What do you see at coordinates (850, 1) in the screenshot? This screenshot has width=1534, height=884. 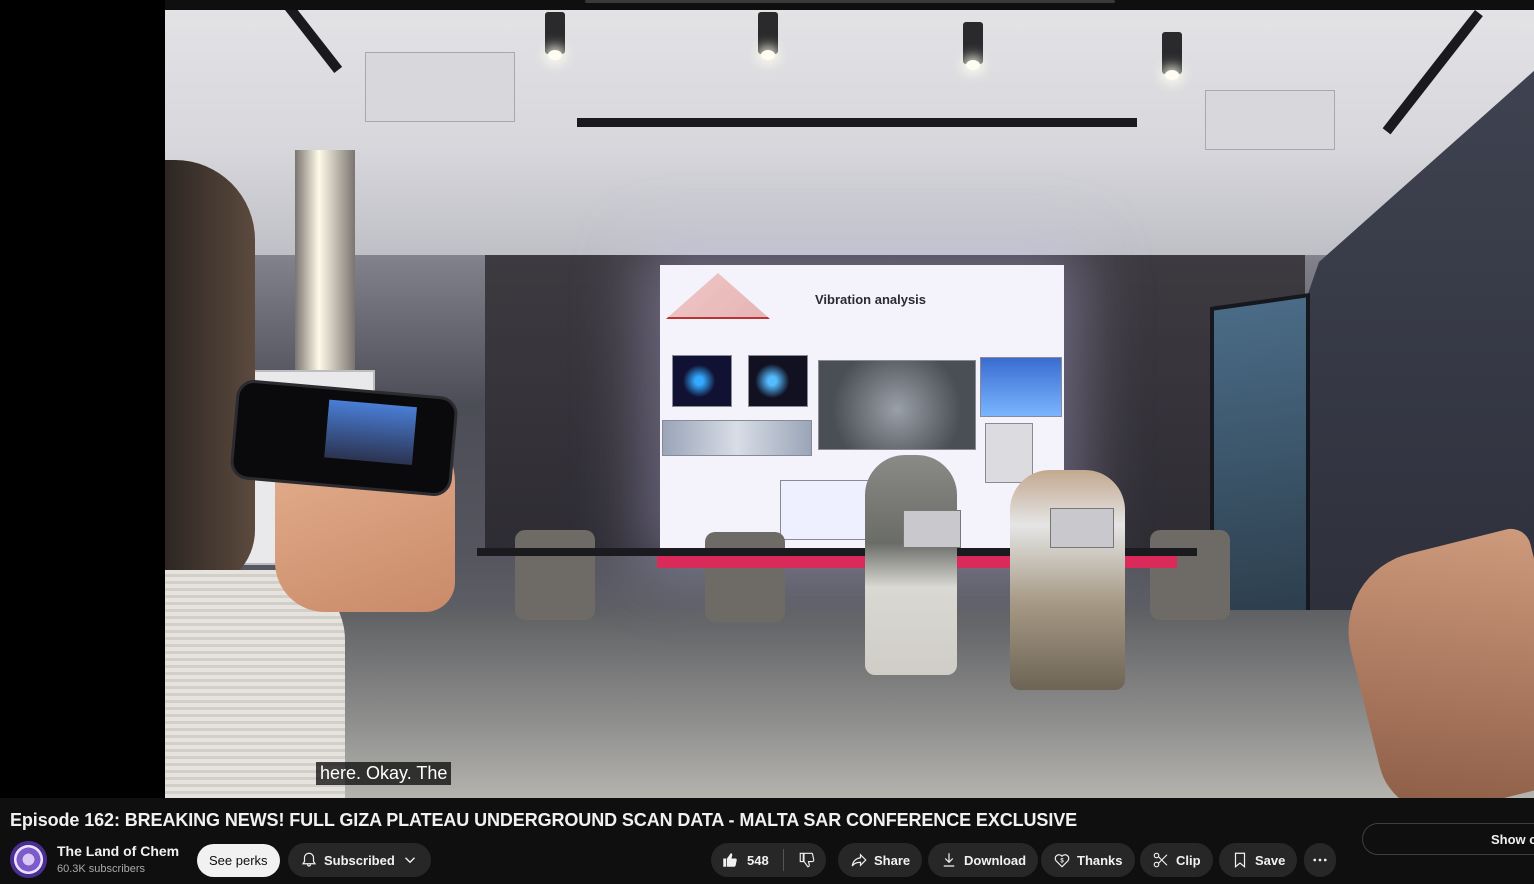 I see `top-bar-segment` at bounding box center [850, 1].